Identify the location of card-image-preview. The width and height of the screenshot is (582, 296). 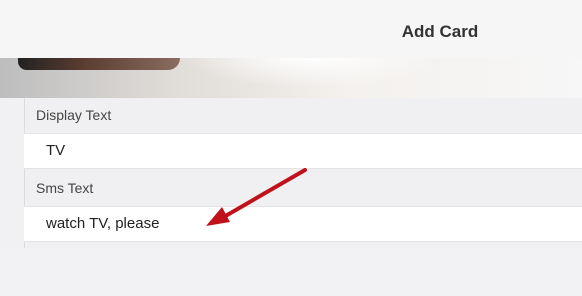
(291, 78).